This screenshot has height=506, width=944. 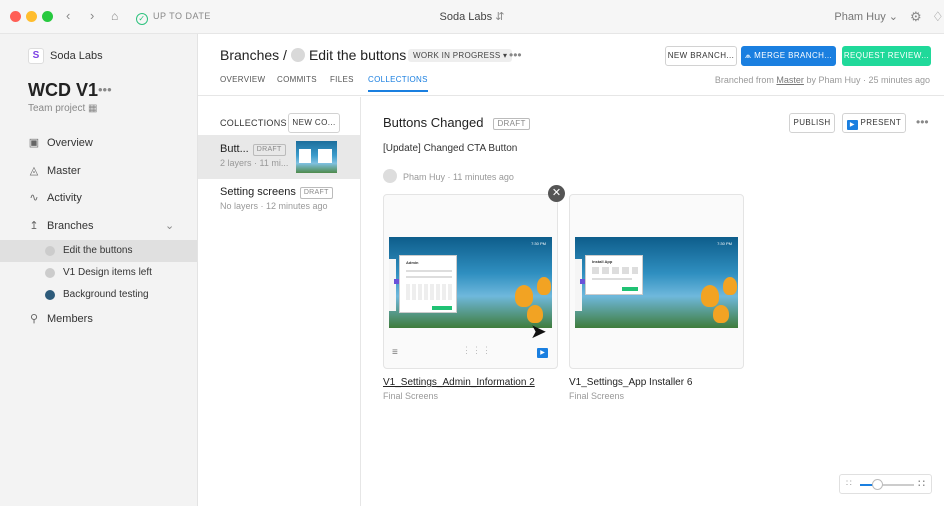 I want to click on publish-button: PUBLISH, so click(x=812, y=123).